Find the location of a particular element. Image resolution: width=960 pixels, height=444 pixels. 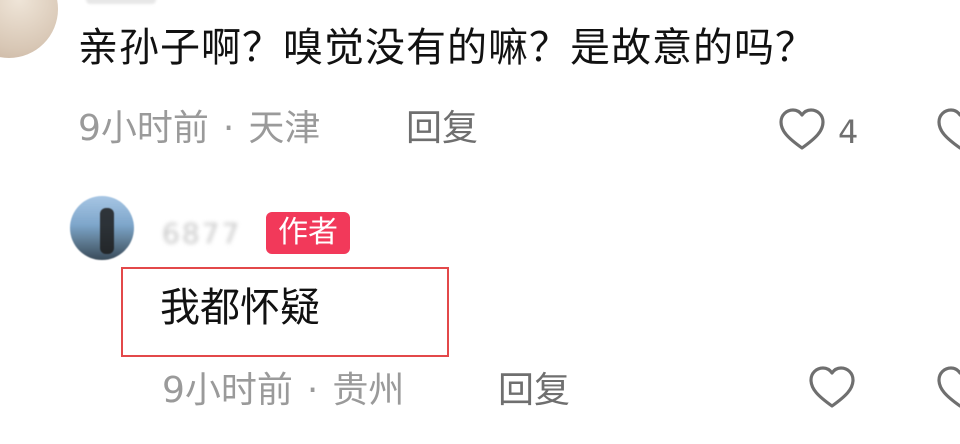

comment-text: 亲孙子啊？嗅觉没有的嘛？是故意的吗？ is located at coordinates (447, 48).